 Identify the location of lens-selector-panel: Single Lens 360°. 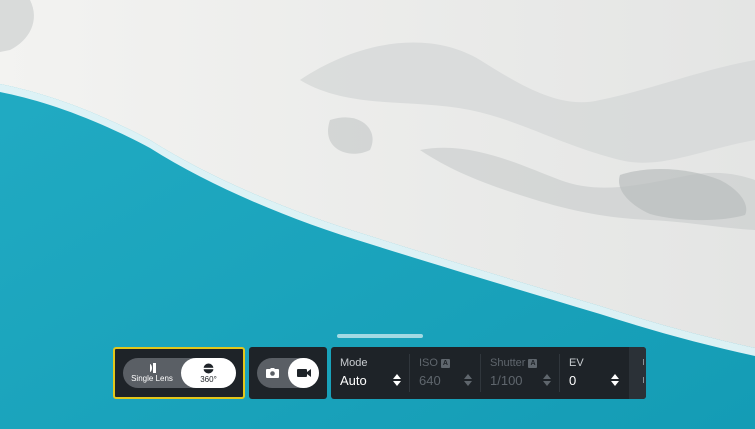
(179, 373).